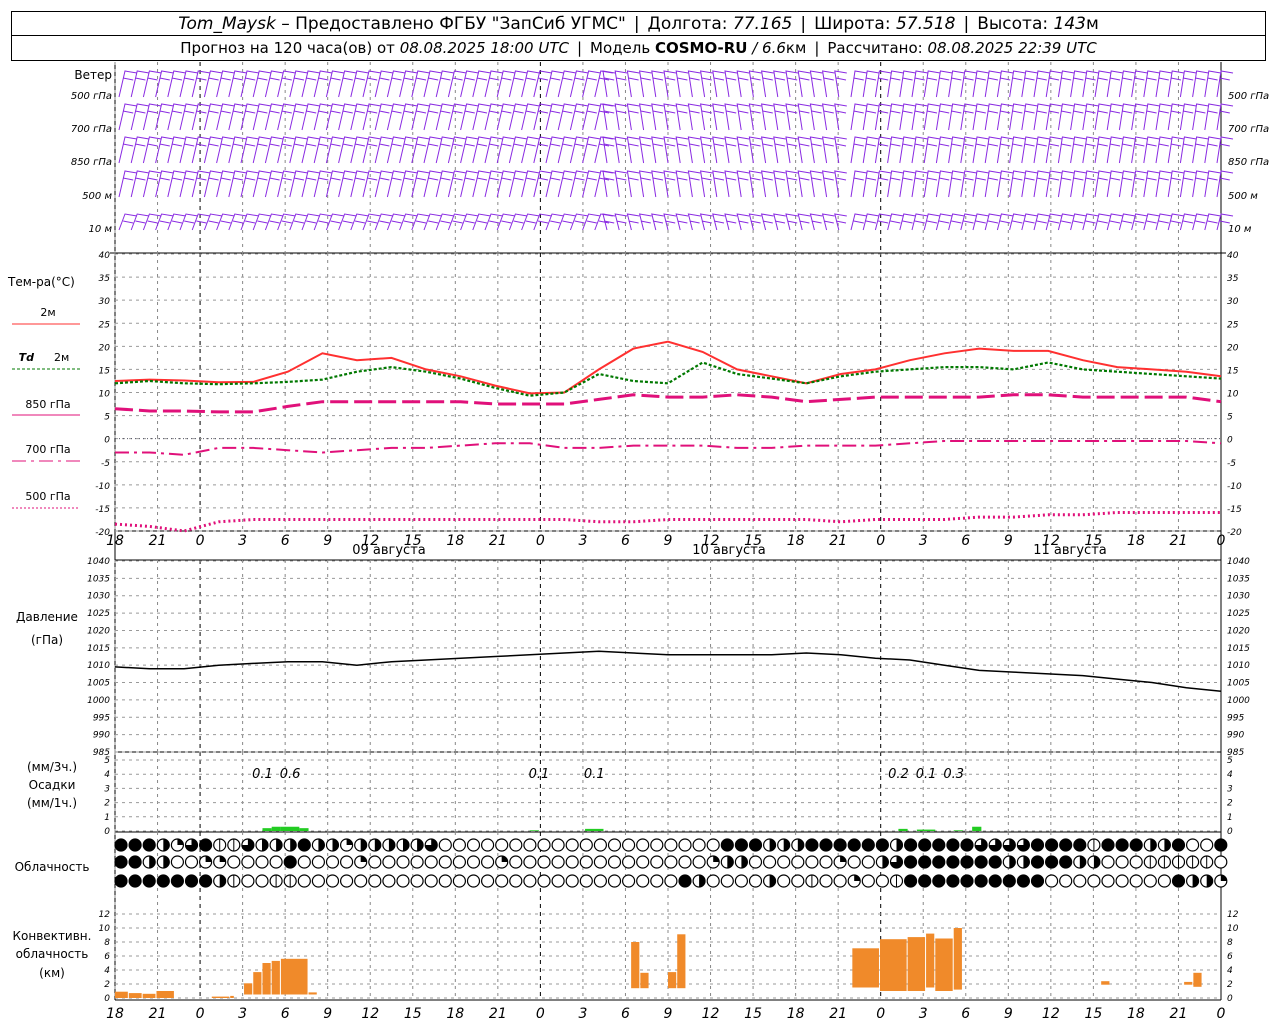  Describe the element at coordinates (953, 774) in the screenshot. I see `precip-amount-label: 0.3` at that location.